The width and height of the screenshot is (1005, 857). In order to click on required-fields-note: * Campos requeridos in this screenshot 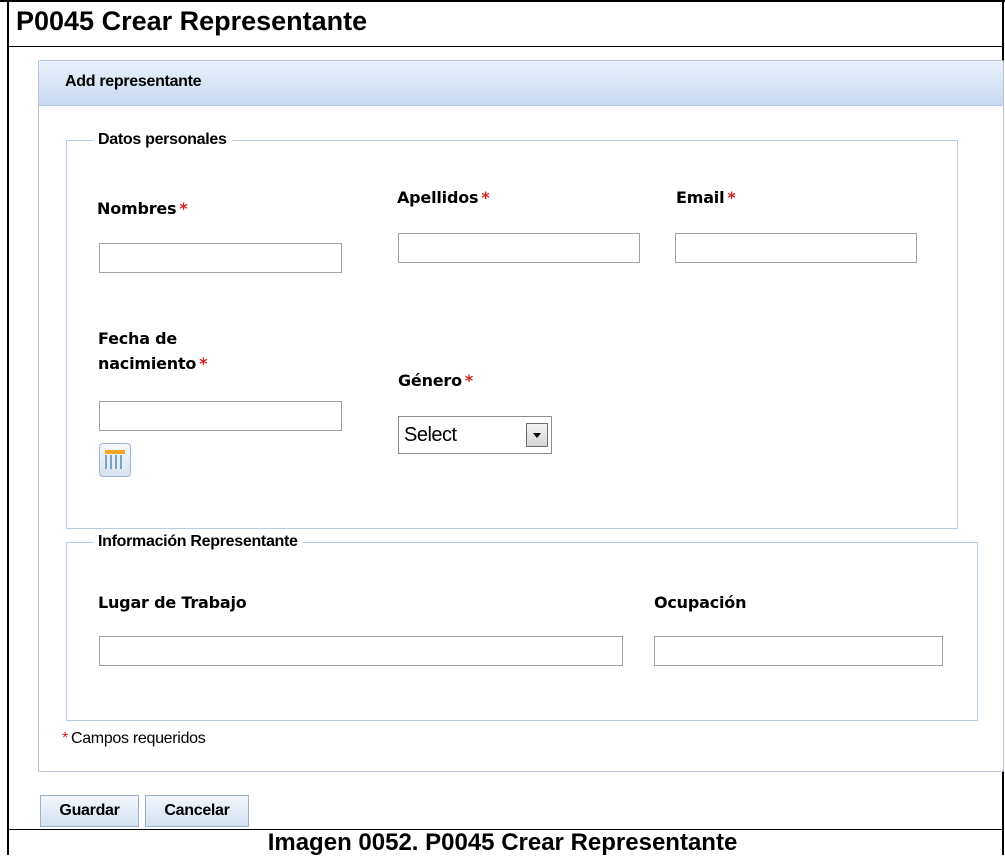, I will do `click(134, 739)`.